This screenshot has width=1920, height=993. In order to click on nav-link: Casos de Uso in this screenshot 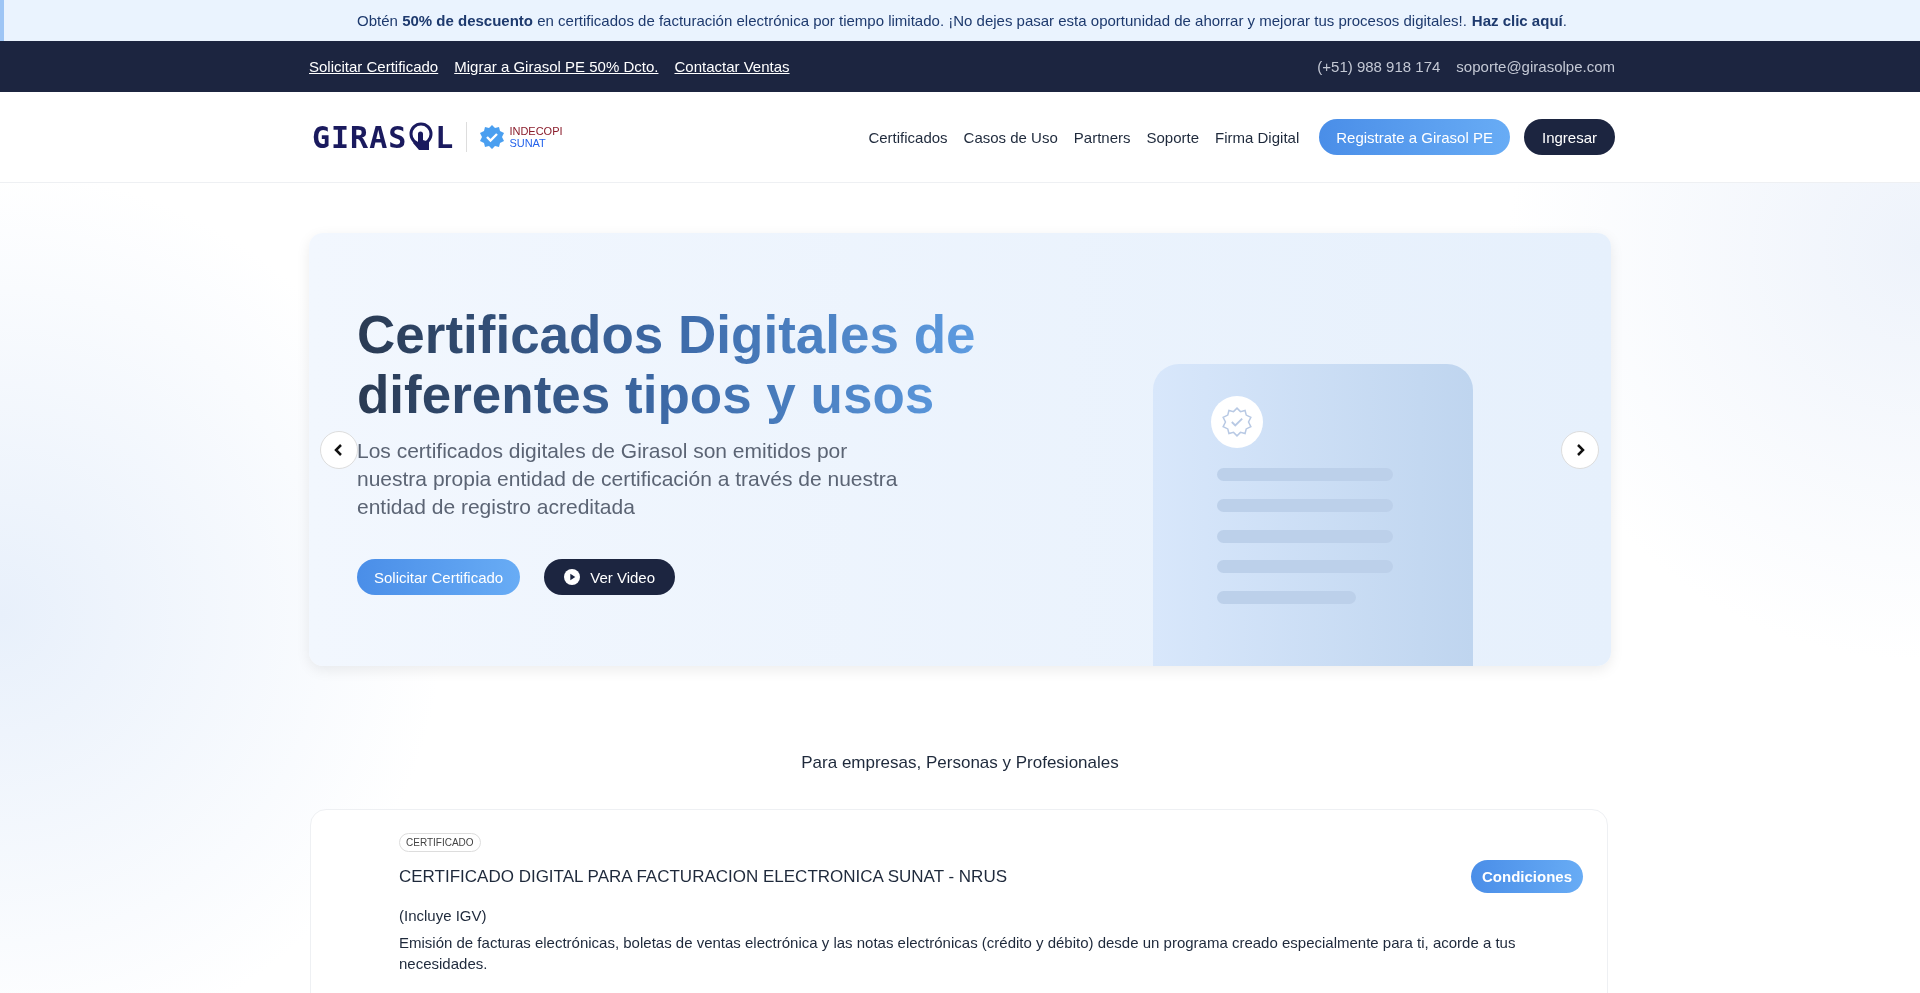, I will do `click(1010, 137)`.